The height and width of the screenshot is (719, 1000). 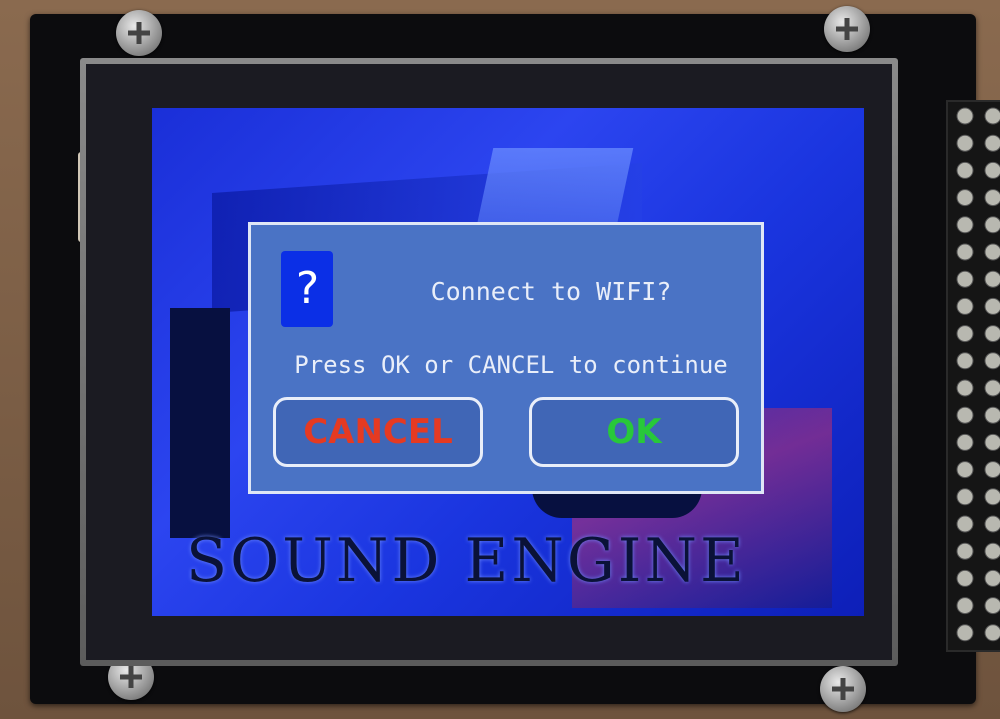 I want to click on ok-button: OK, so click(x=634, y=432).